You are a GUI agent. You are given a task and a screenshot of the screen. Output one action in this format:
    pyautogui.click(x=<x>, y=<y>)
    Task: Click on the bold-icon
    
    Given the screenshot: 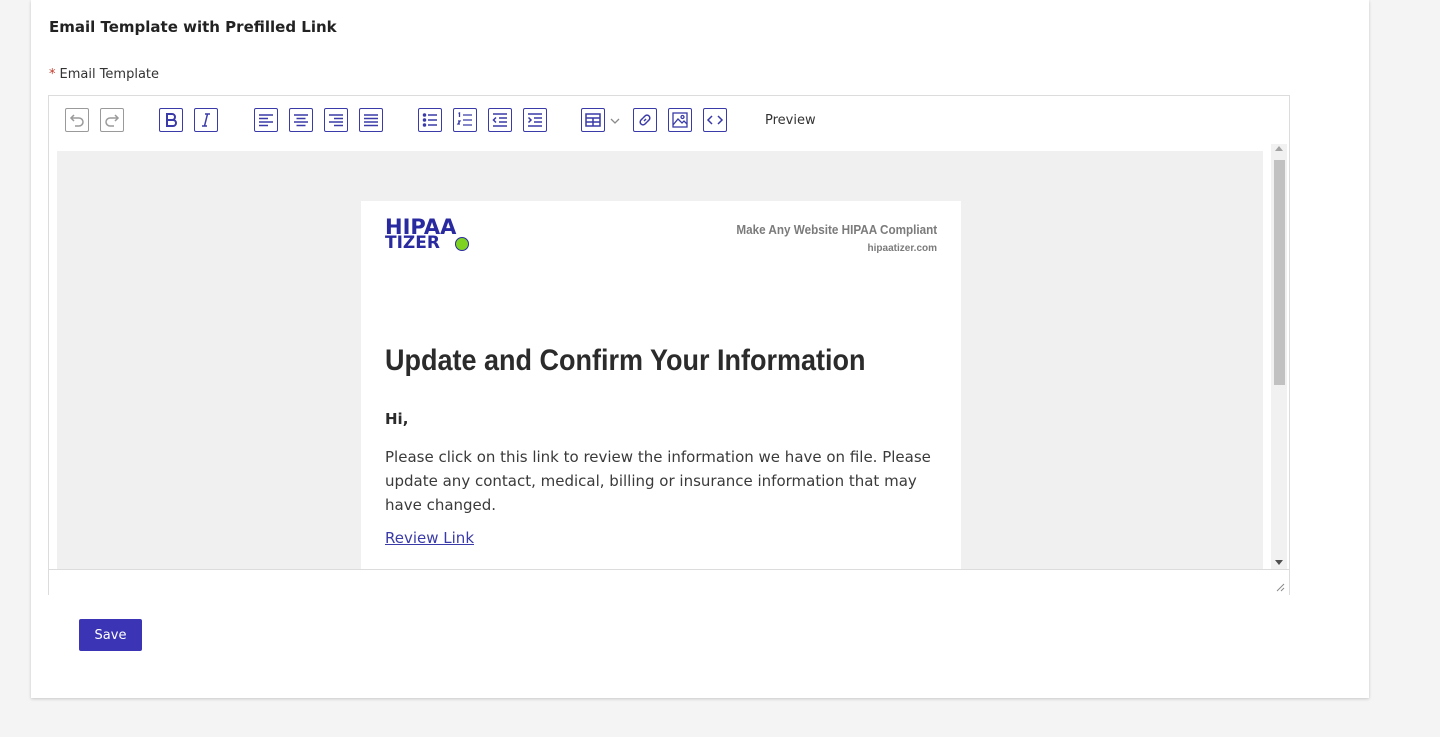 What is the action you would take?
    pyautogui.click(x=171, y=120)
    